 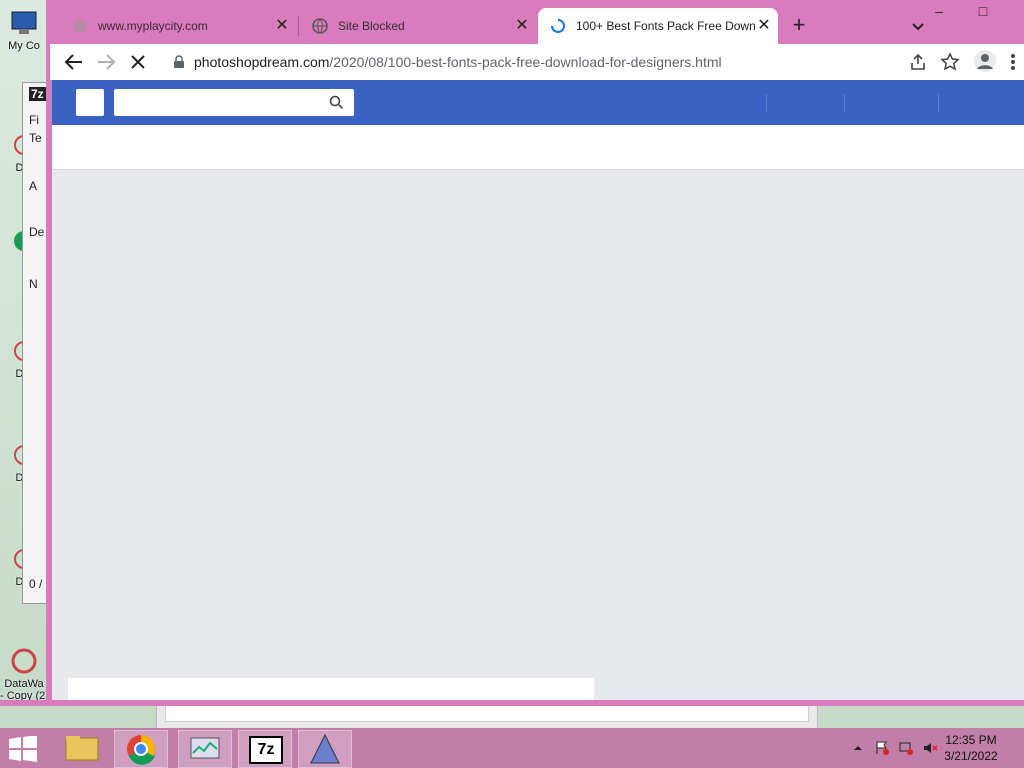 What do you see at coordinates (985, 61) in the screenshot?
I see `profile-avatar-icon` at bounding box center [985, 61].